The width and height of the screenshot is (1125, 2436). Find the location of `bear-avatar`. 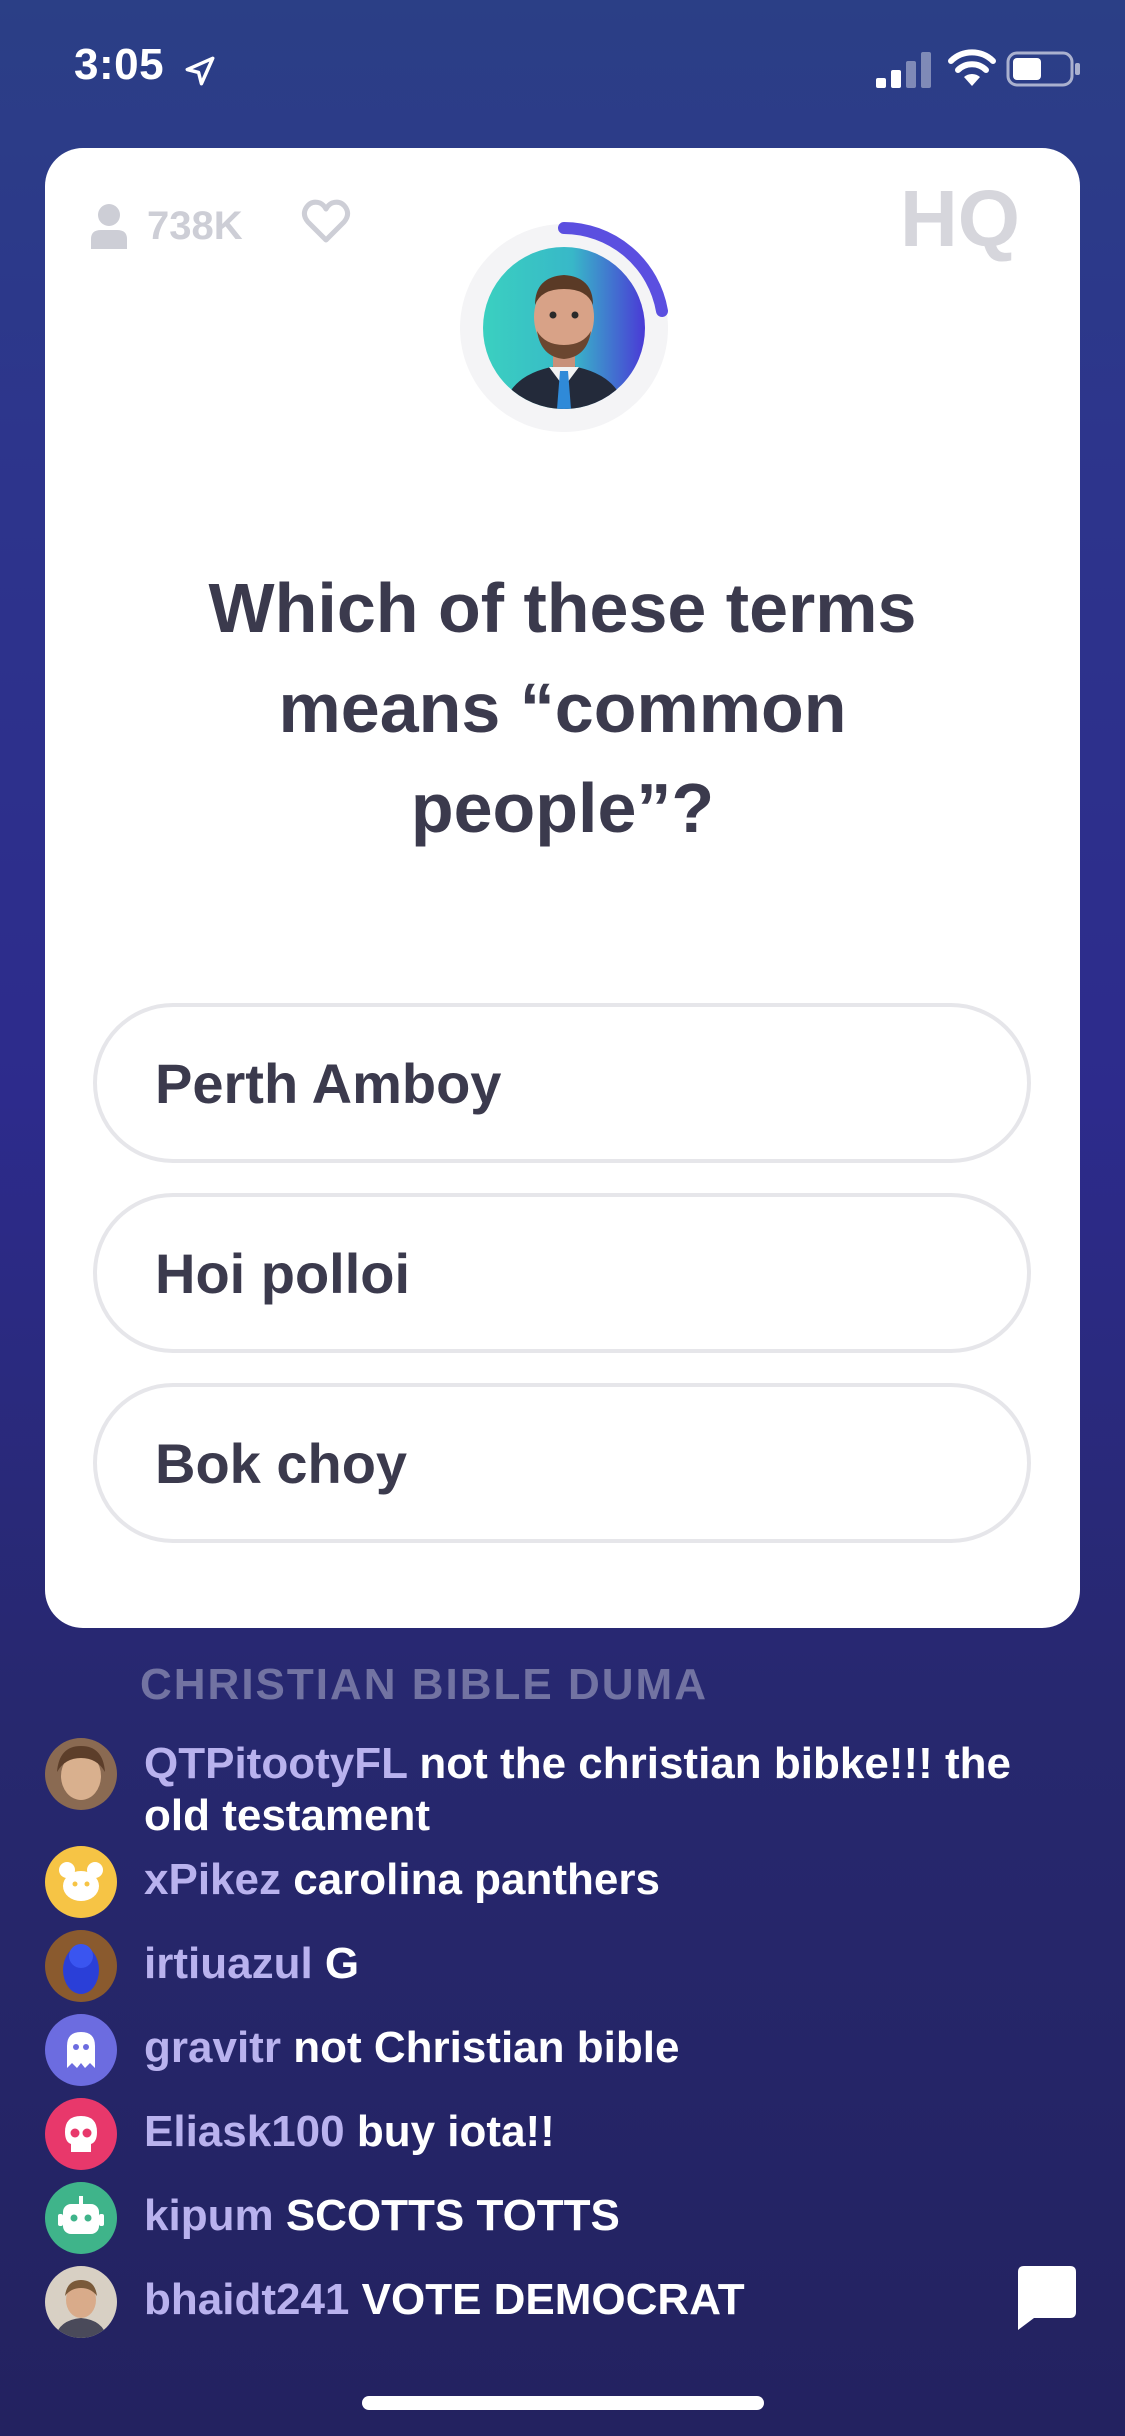

bear-avatar is located at coordinates (81, 1882).